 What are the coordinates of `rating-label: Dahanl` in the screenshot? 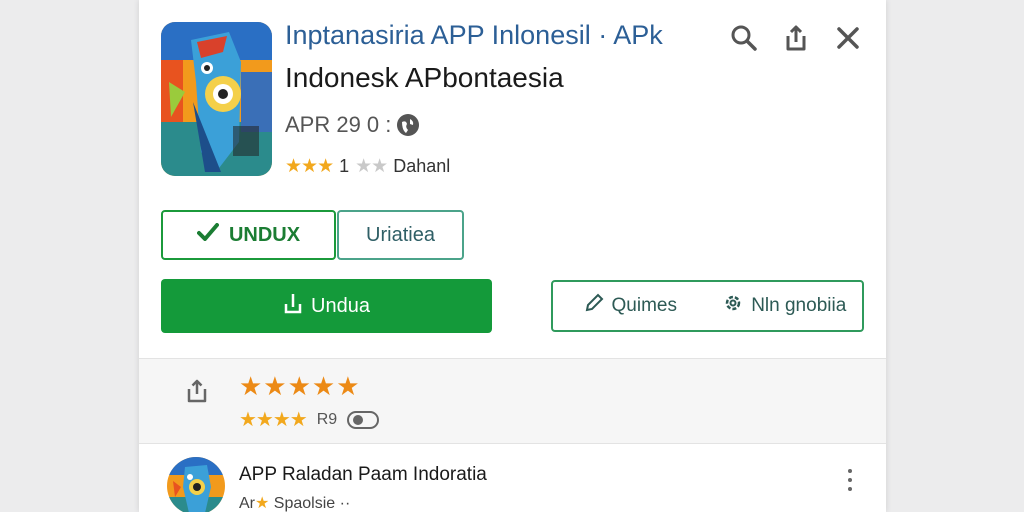 It's located at (422, 166).